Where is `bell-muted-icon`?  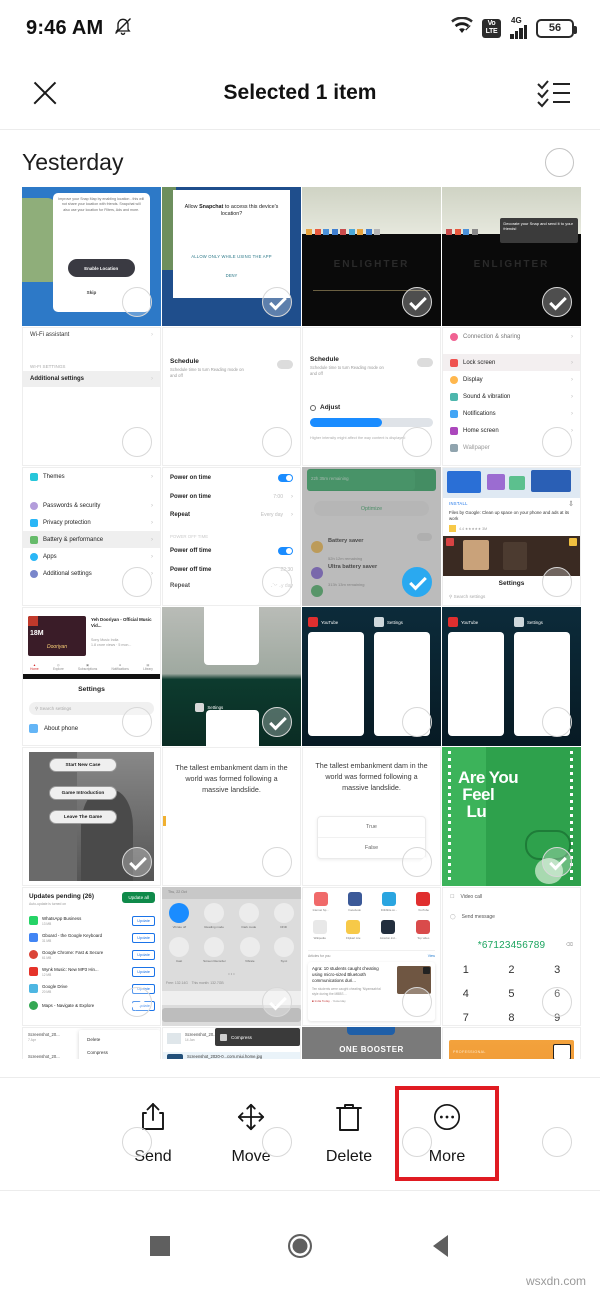 bell-muted-icon is located at coordinates (123, 28).